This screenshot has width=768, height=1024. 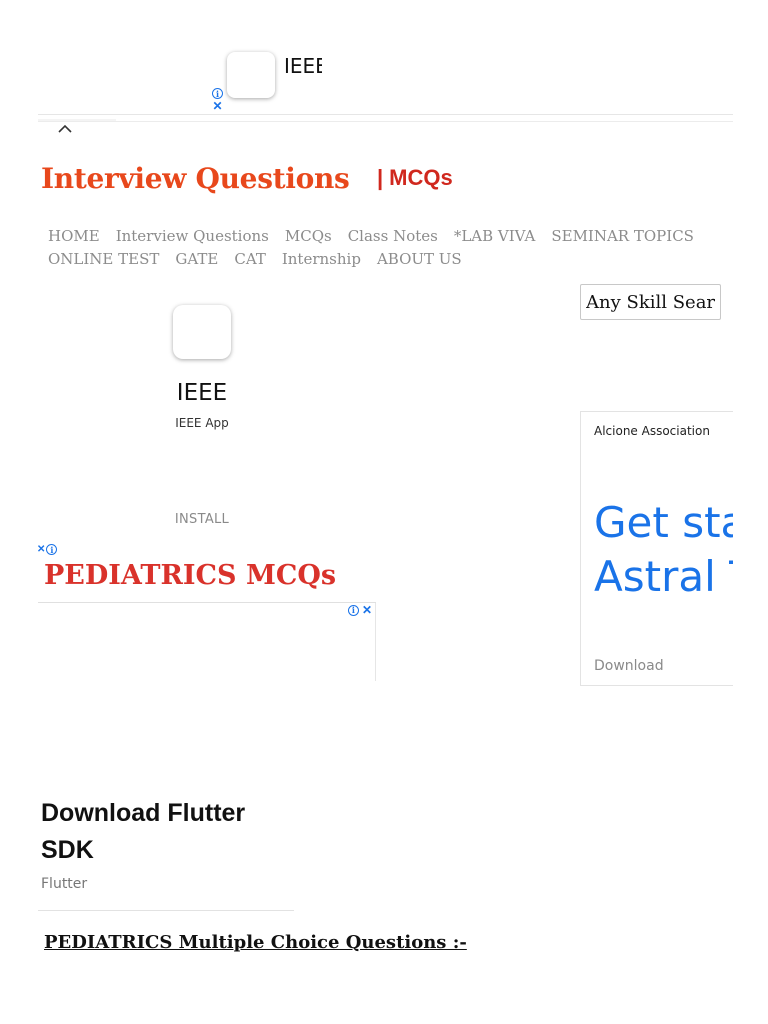 I want to click on nav-item-home: HOME, so click(x=74, y=236).